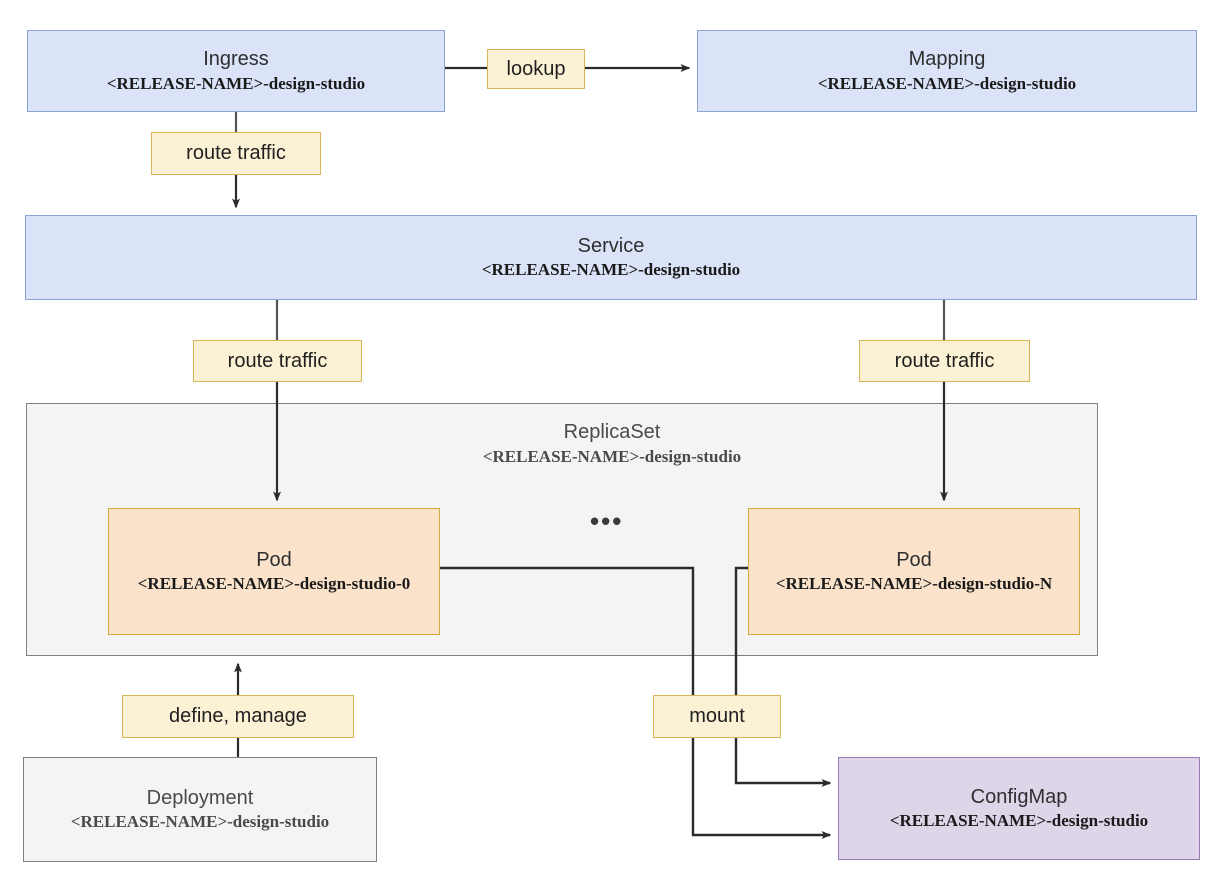  I want to click on pods-ellipsis: •••, so click(607, 521).